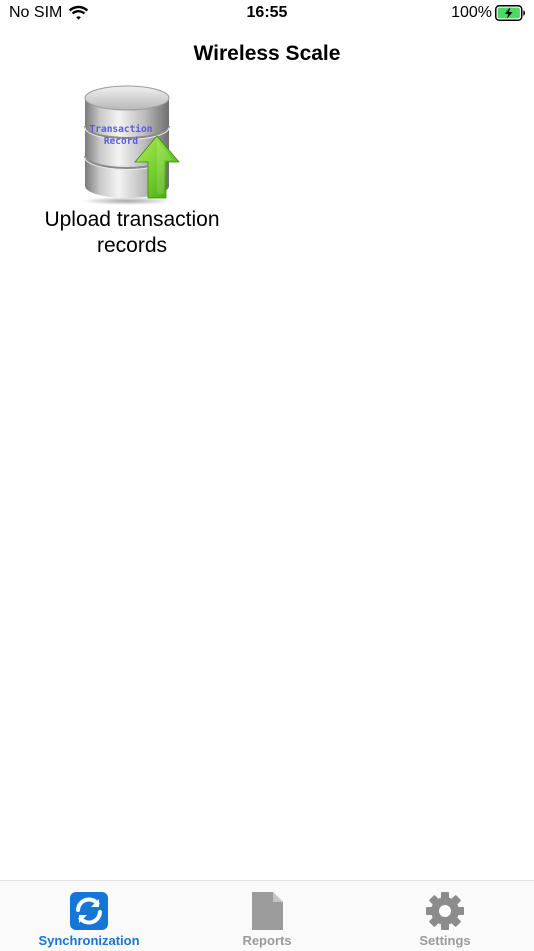  I want to click on battery-charging-icon, so click(510, 13).